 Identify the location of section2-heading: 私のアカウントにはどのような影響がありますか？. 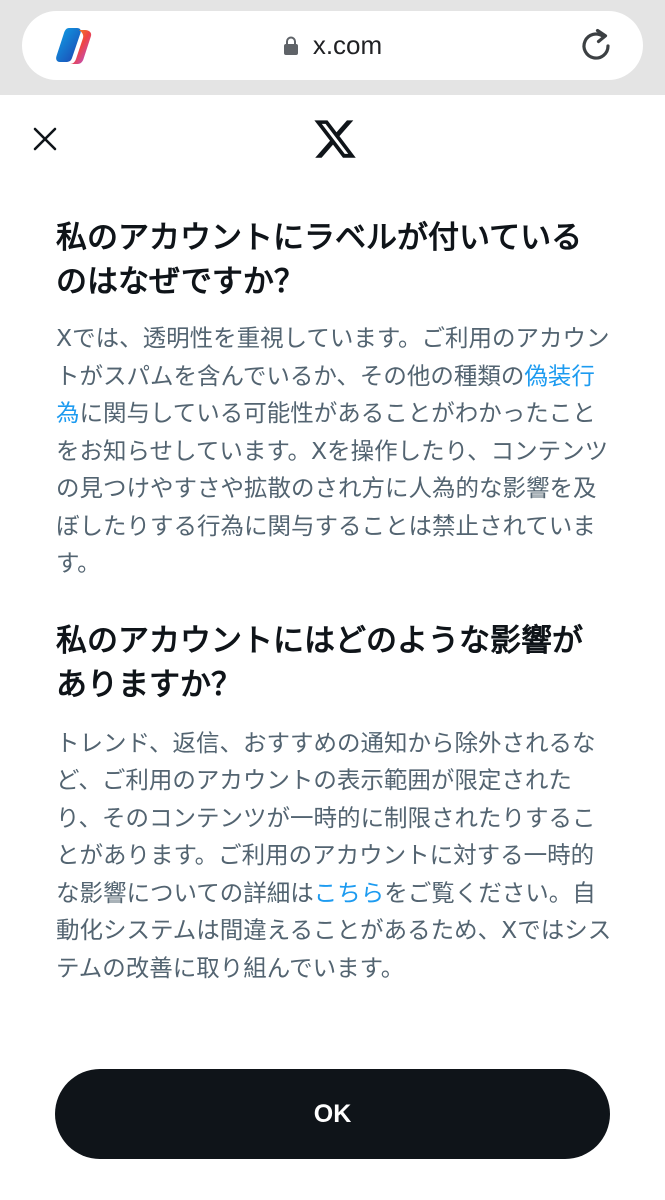
(319, 662).